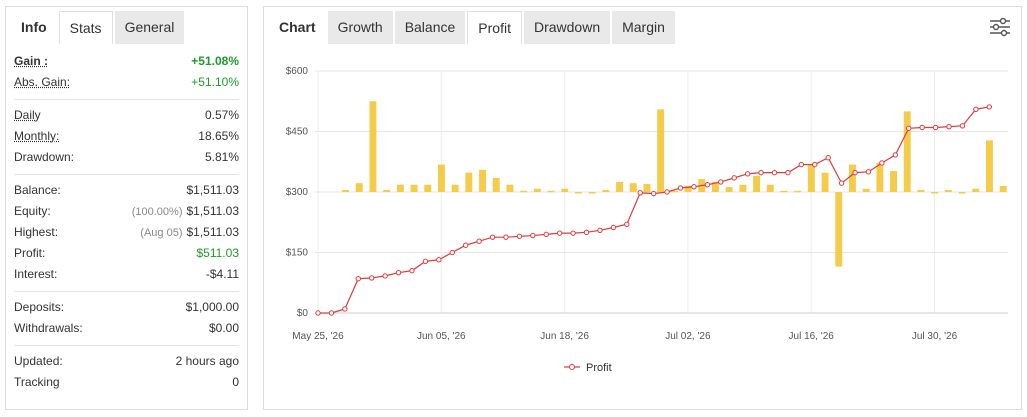 This screenshot has width=1027, height=417. I want to click on y-tick-label: $300, so click(297, 192).